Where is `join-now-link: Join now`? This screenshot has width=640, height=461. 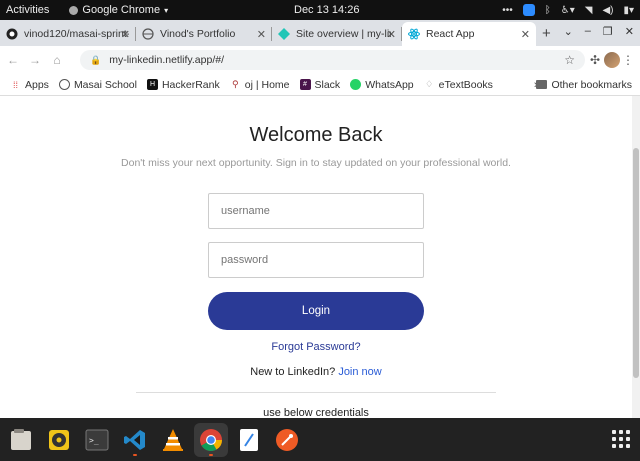
join-now-link: Join now is located at coordinates (359, 372).